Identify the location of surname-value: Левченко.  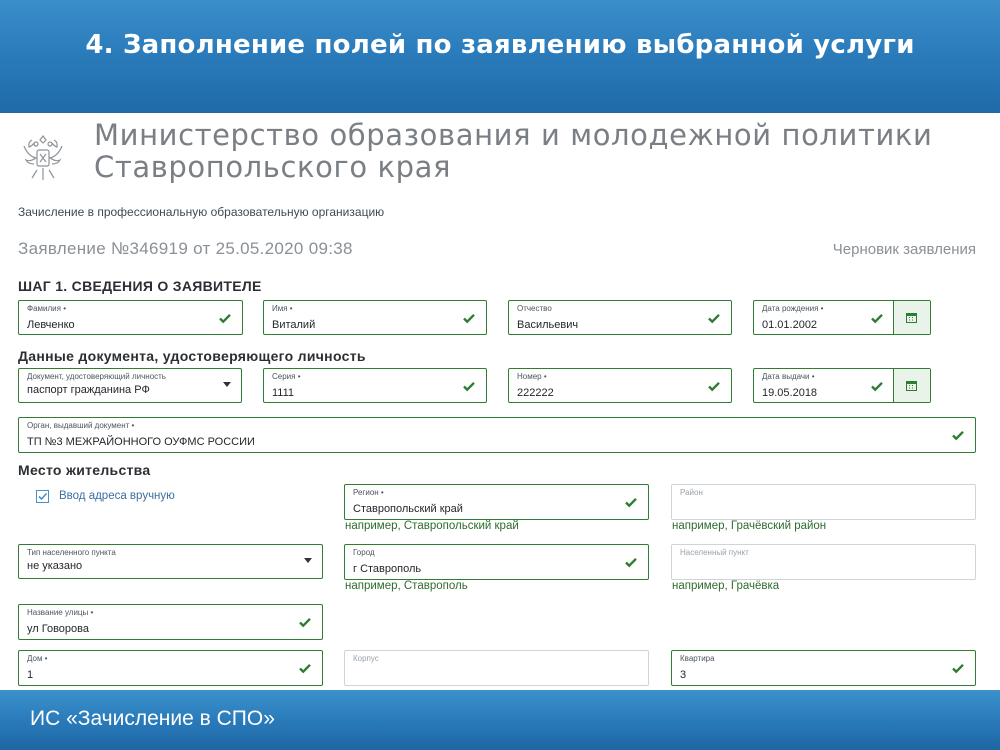
(51, 325).